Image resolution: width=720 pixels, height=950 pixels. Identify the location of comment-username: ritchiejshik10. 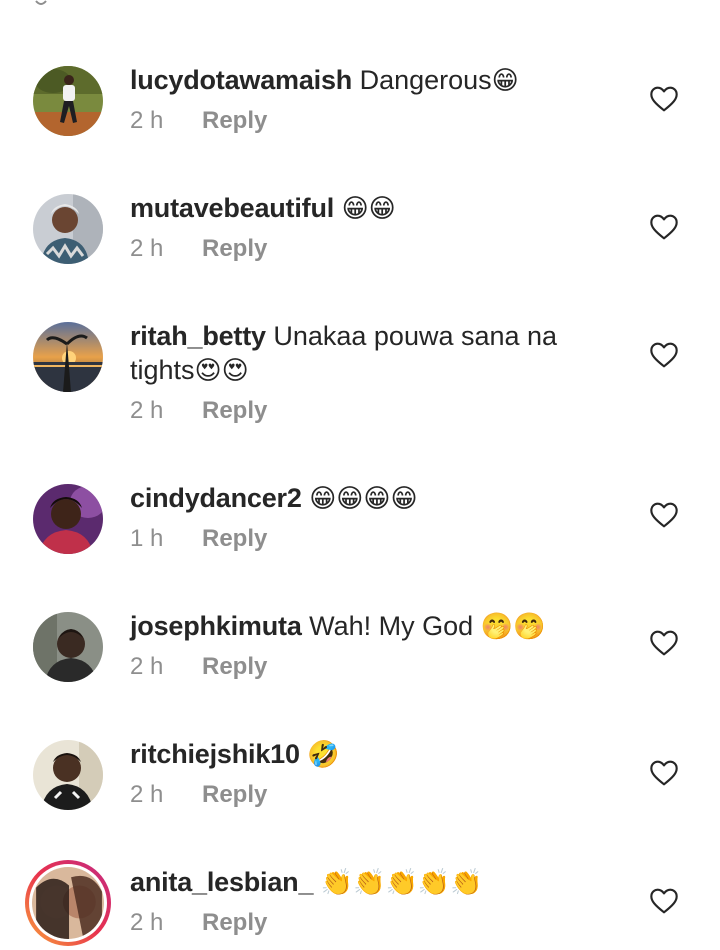
(215, 754).